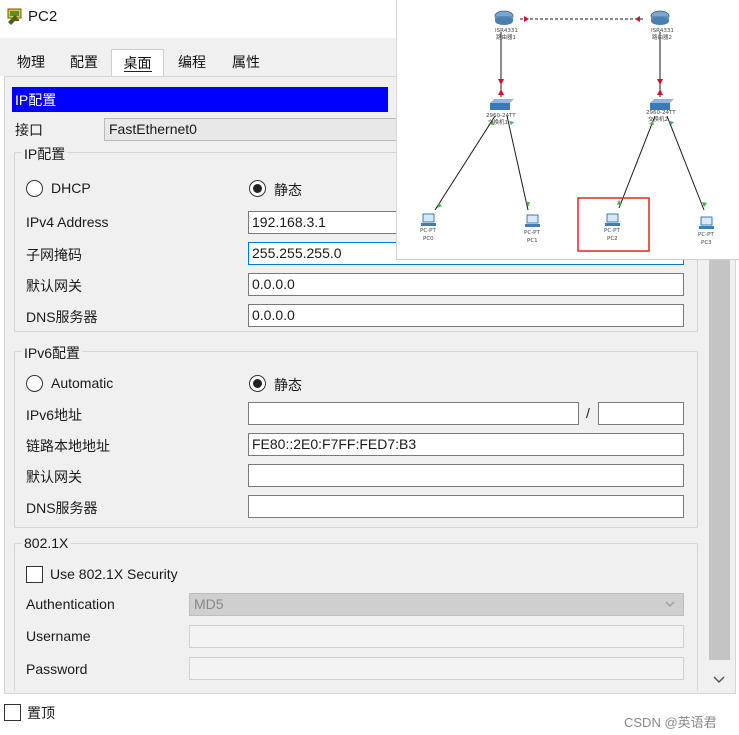 The image size is (739, 735). Describe the element at coordinates (68, 446) in the screenshot. I see `link-local-label: 链路本地地址` at that location.